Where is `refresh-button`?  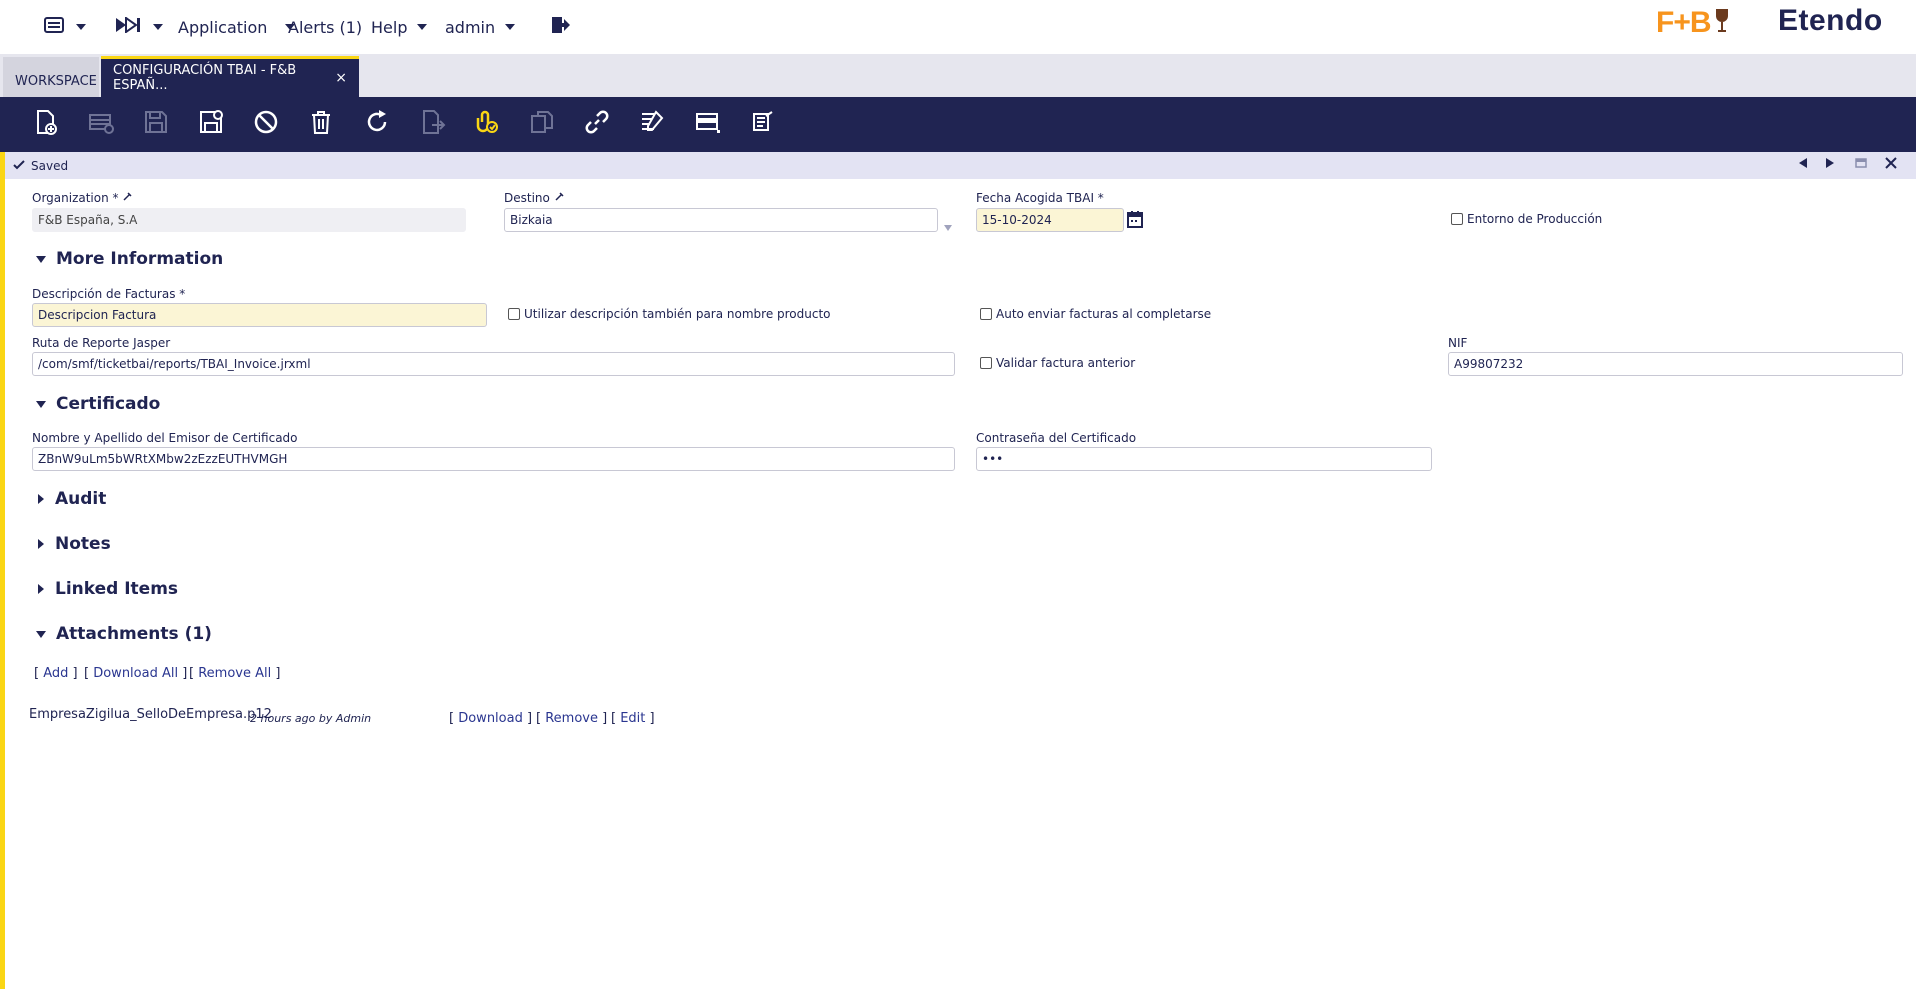
refresh-button is located at coordinates (377, 124).